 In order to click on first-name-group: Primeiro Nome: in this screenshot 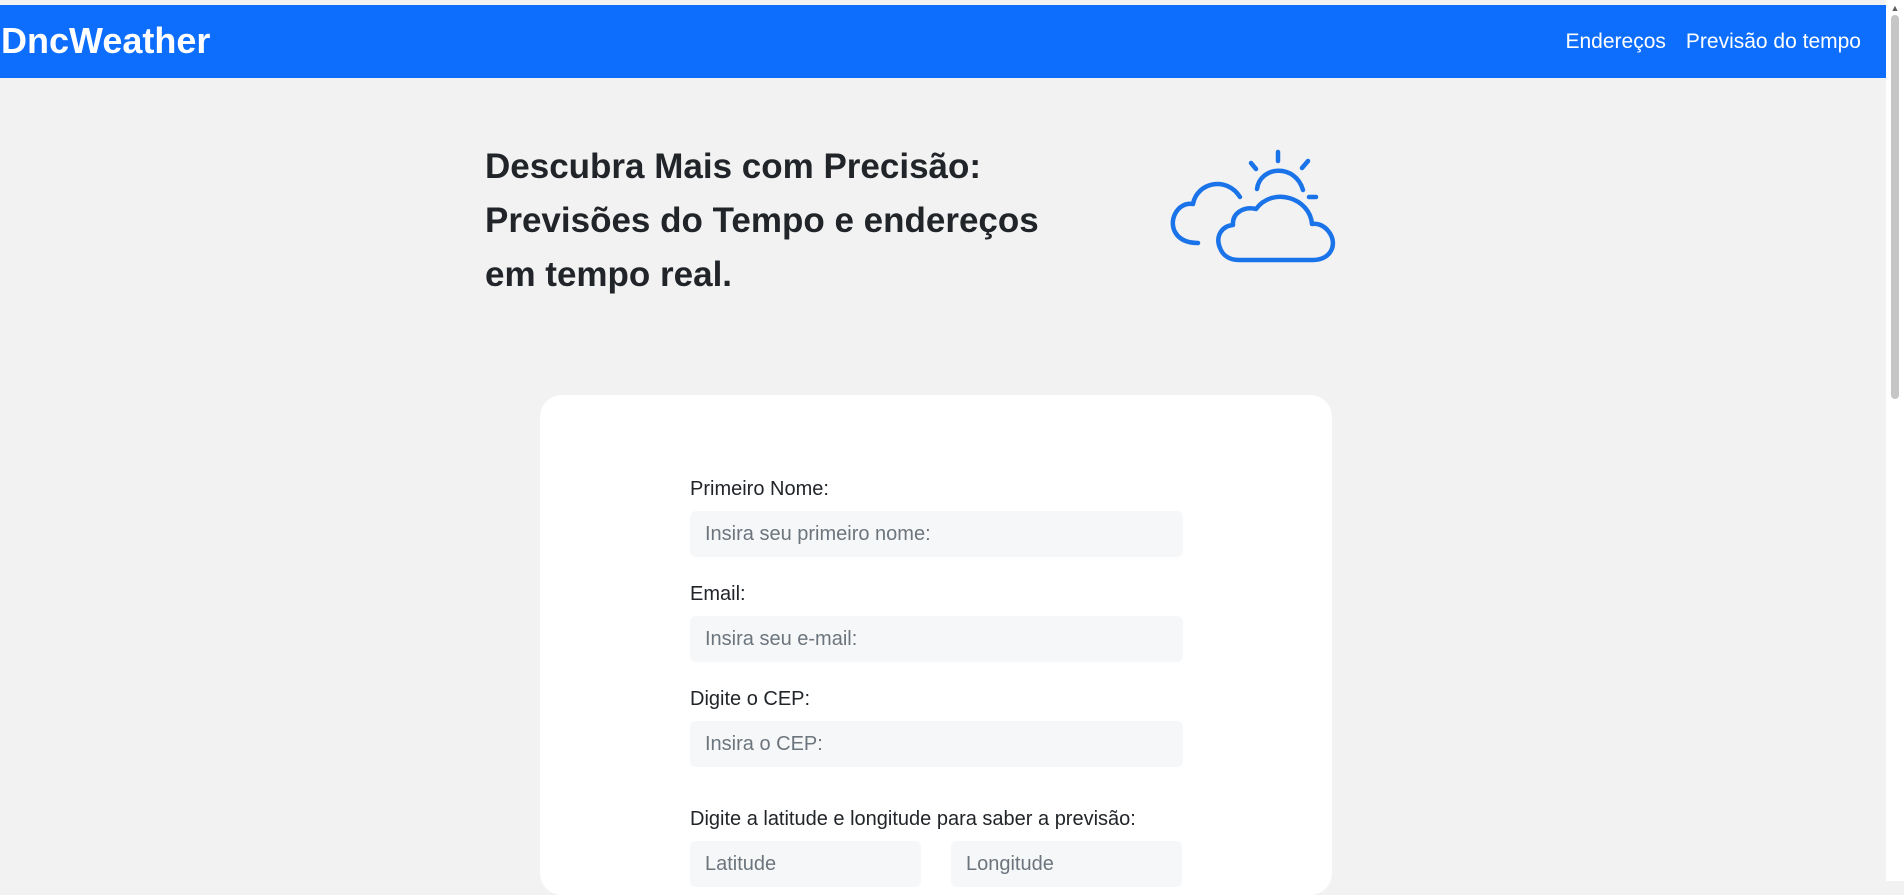, I will do `click(936, 517)`.